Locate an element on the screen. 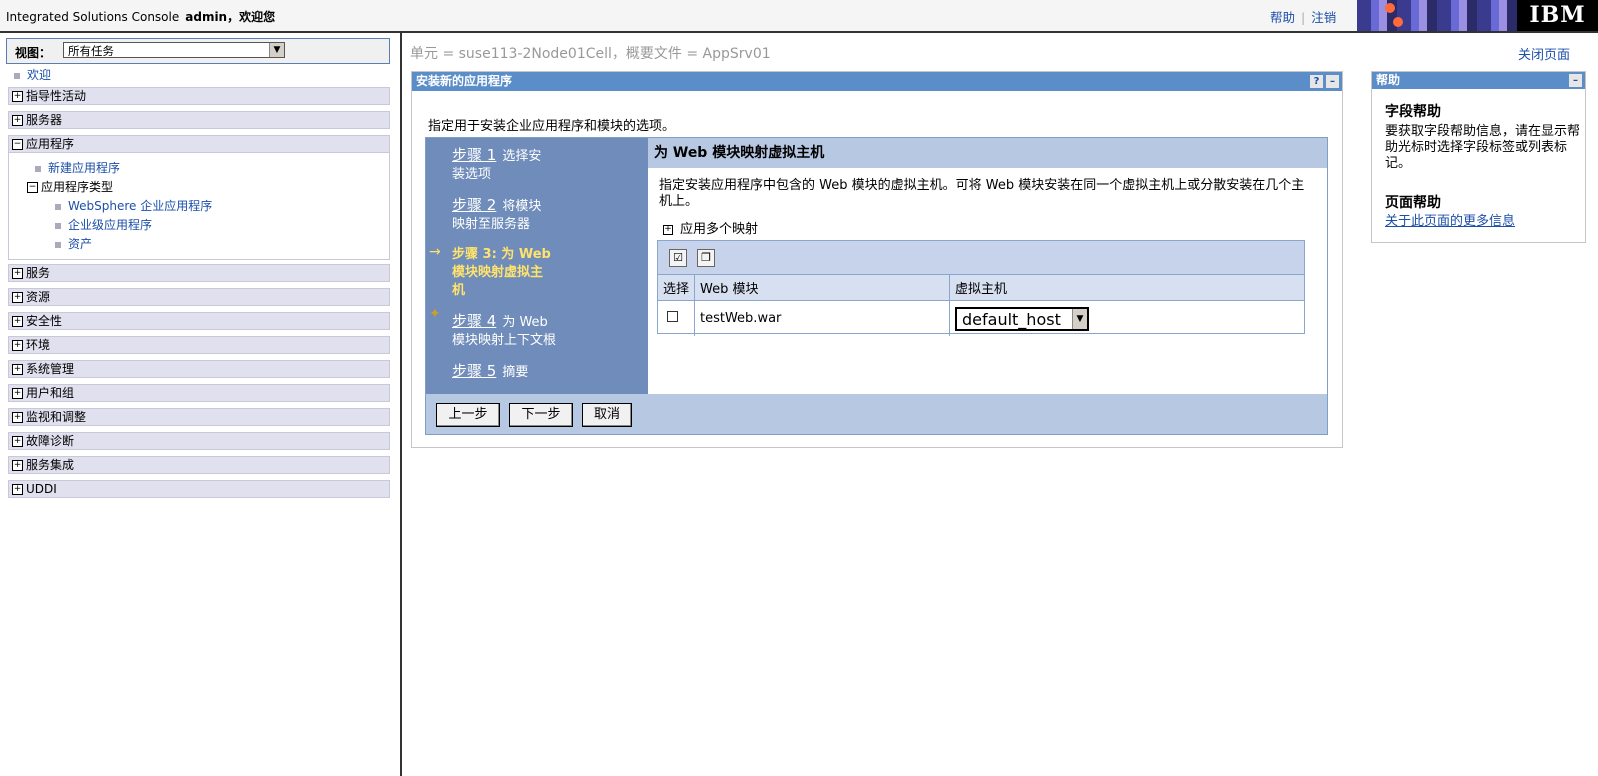 The width and height of the screenshot is (1598, 776). close-page-link: 关闭页面 is located at coordinates (1544, 53).